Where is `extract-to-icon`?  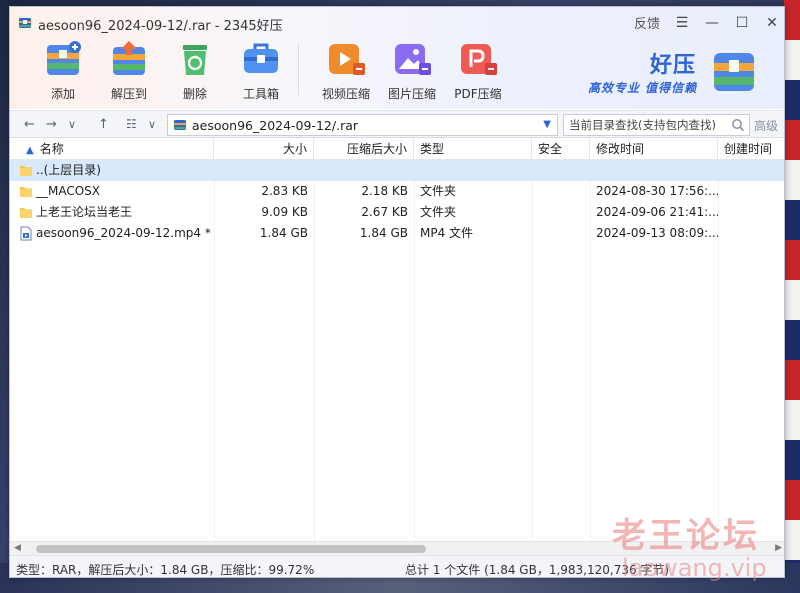 extract-to-icon is located at coordinates (129, 58).